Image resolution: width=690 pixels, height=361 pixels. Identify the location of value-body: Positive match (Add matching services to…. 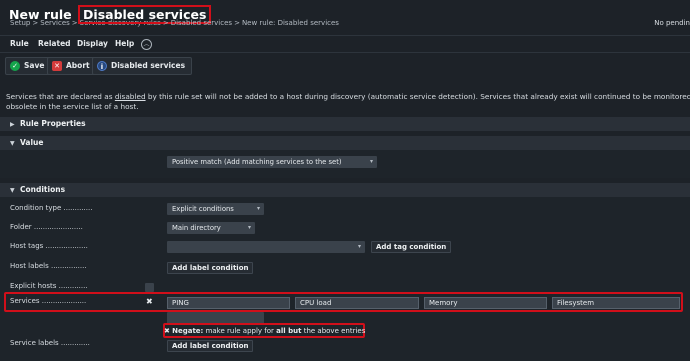
(345, 164).